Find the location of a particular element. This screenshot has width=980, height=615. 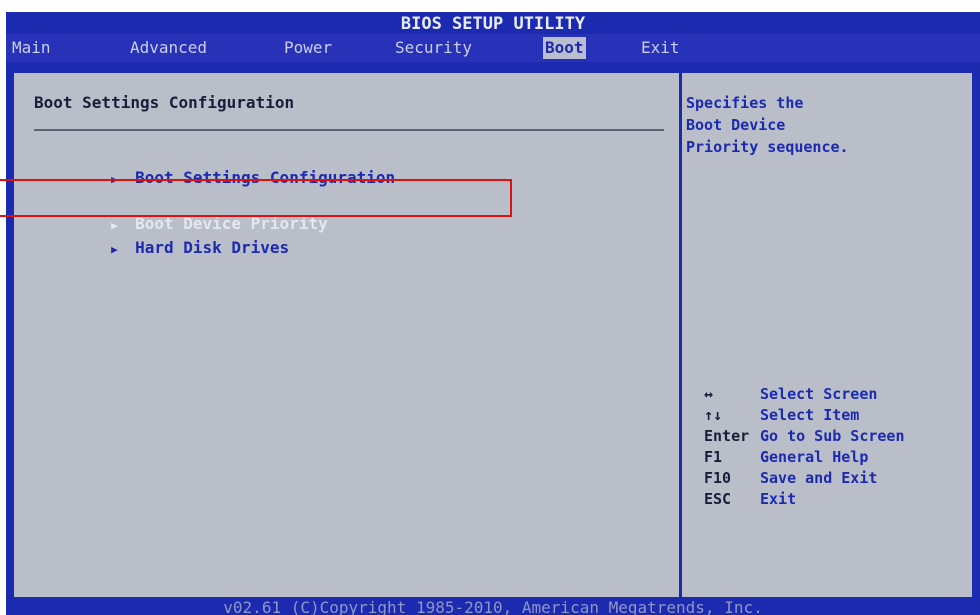

key-row: ESC Exit is located at coordinates (842, 499).